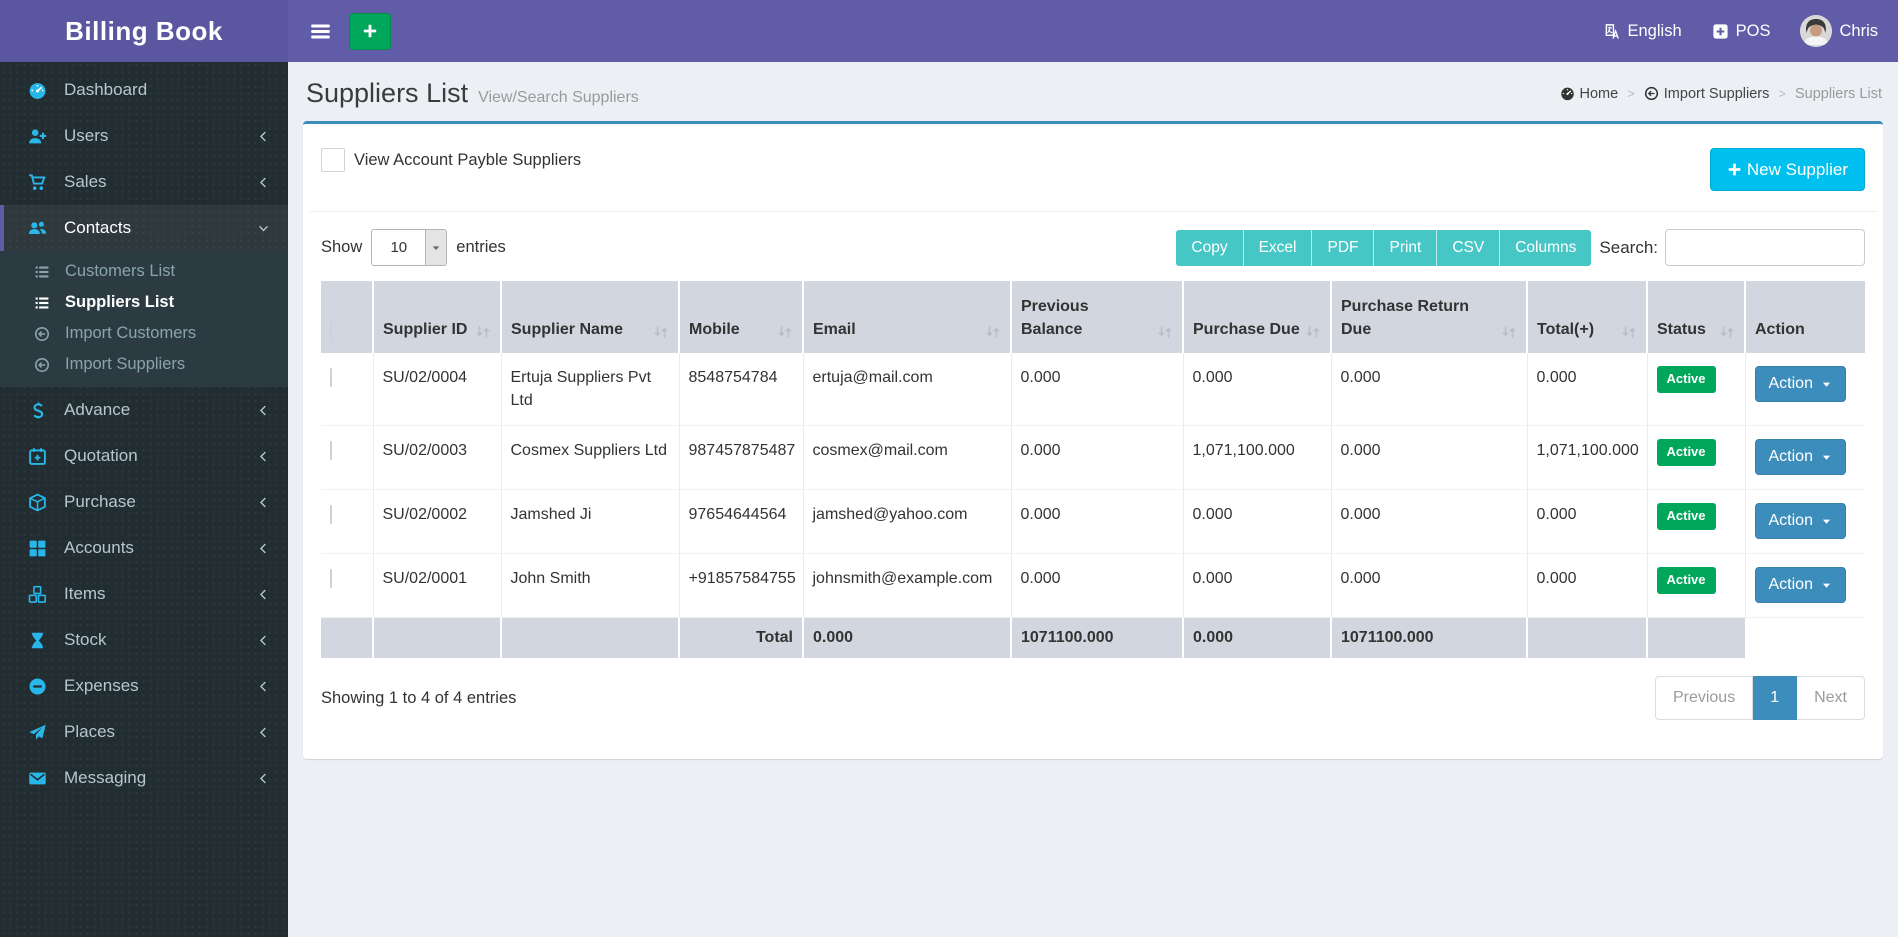  What do you see at coordinates (1428, 317) in the screenshot?
I see `column-header-purchase-return-due: Purchase Return Due` at bounding box center [1428, 317].